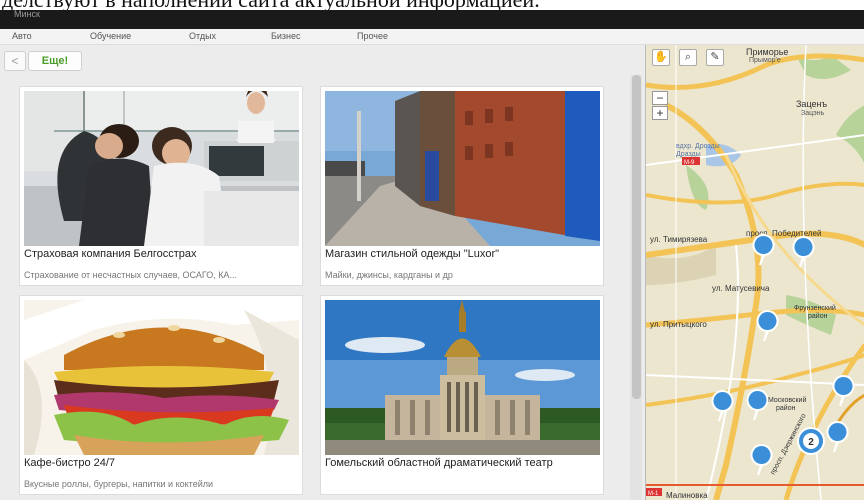 The image size is (864, 500). What do you see at coordinates (432, 19) in the screenshot?
I see `top-bar: Минск` at bounding box center [432, 19].